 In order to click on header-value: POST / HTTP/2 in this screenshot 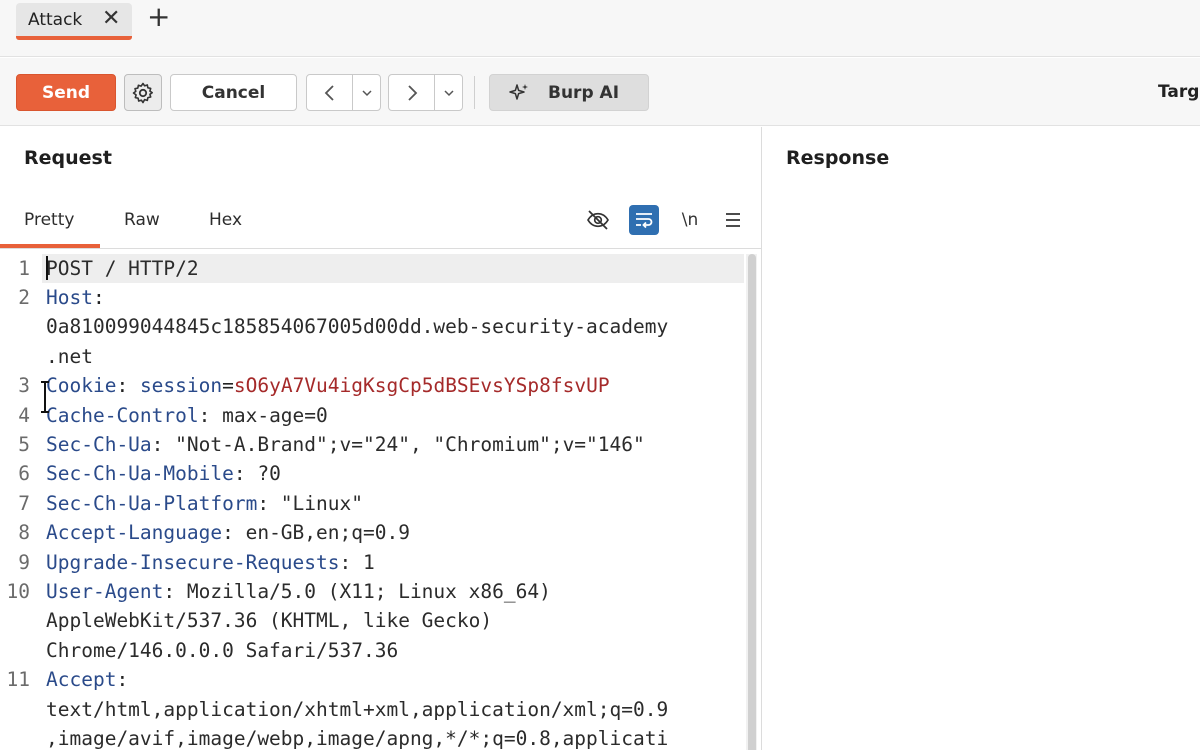, I will do `click(122, 268)`.